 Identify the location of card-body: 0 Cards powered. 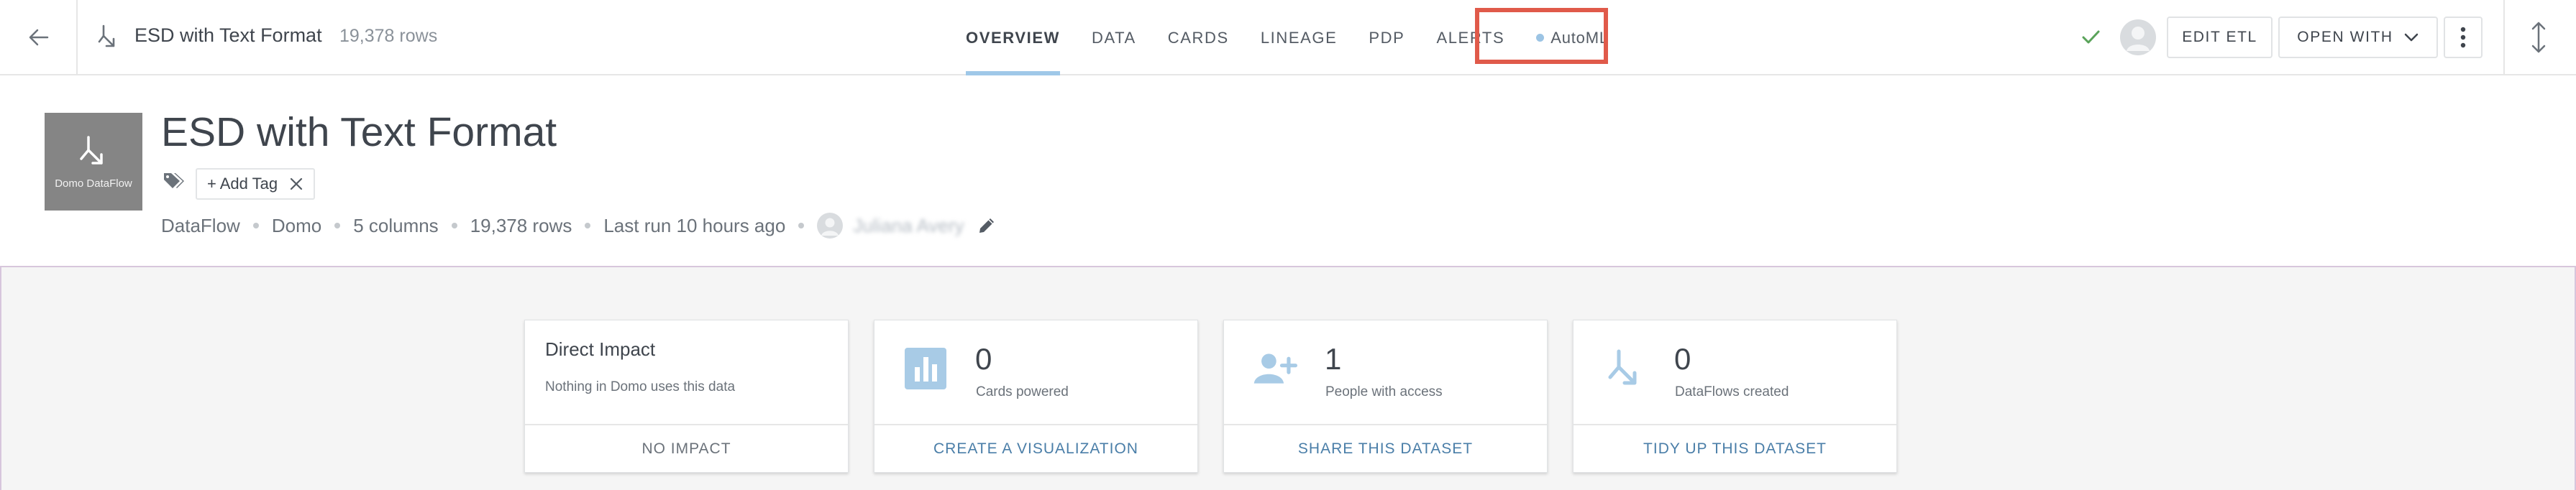
(1035, 372).